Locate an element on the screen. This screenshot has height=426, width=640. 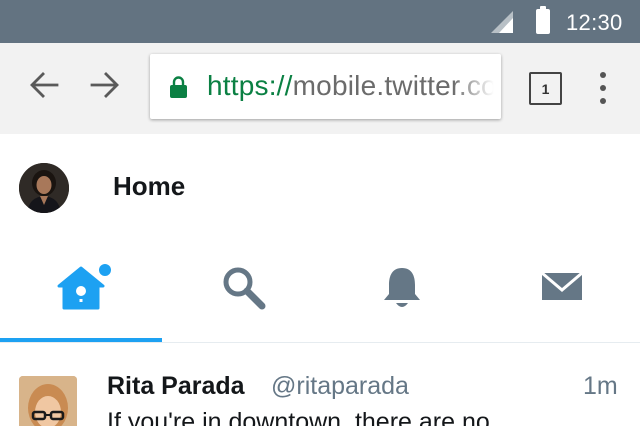
tab-search is located at coordinates (244, 288).